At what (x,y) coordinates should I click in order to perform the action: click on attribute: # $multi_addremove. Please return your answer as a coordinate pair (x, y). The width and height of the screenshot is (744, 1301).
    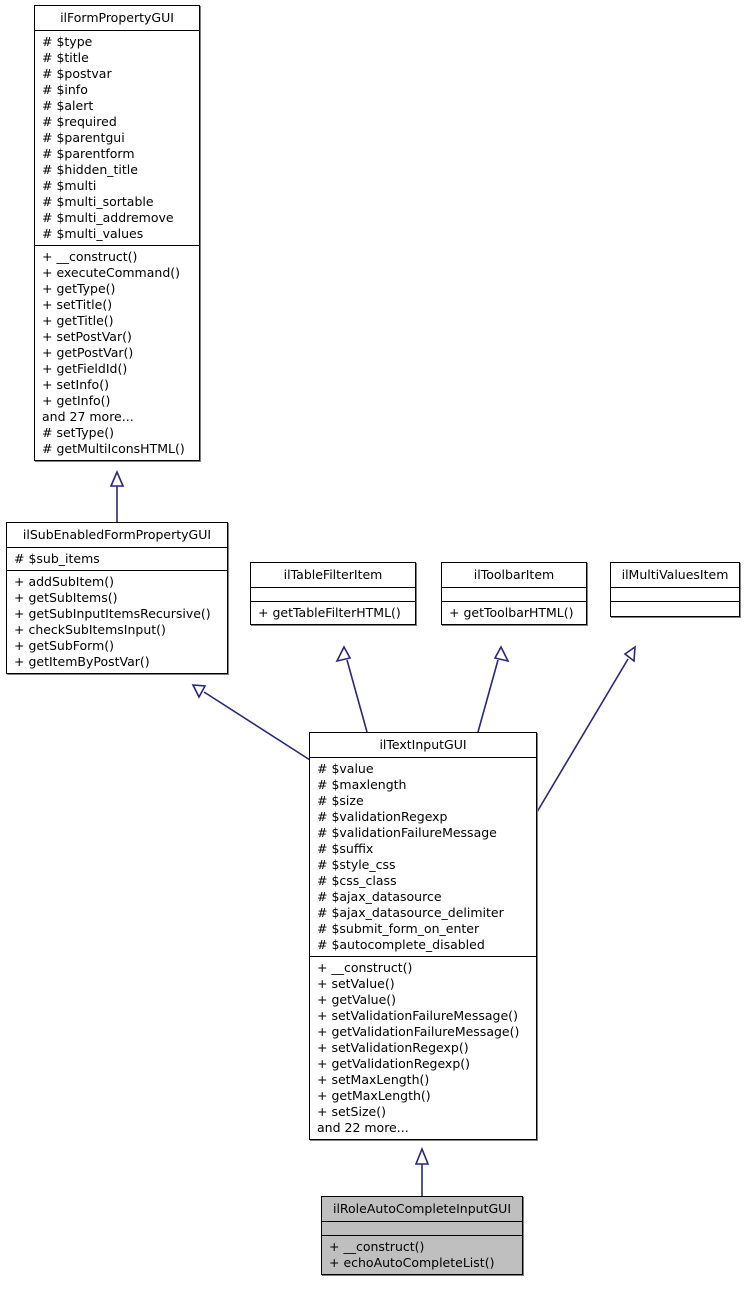
    Looking at the image, I should click on (108, 217).